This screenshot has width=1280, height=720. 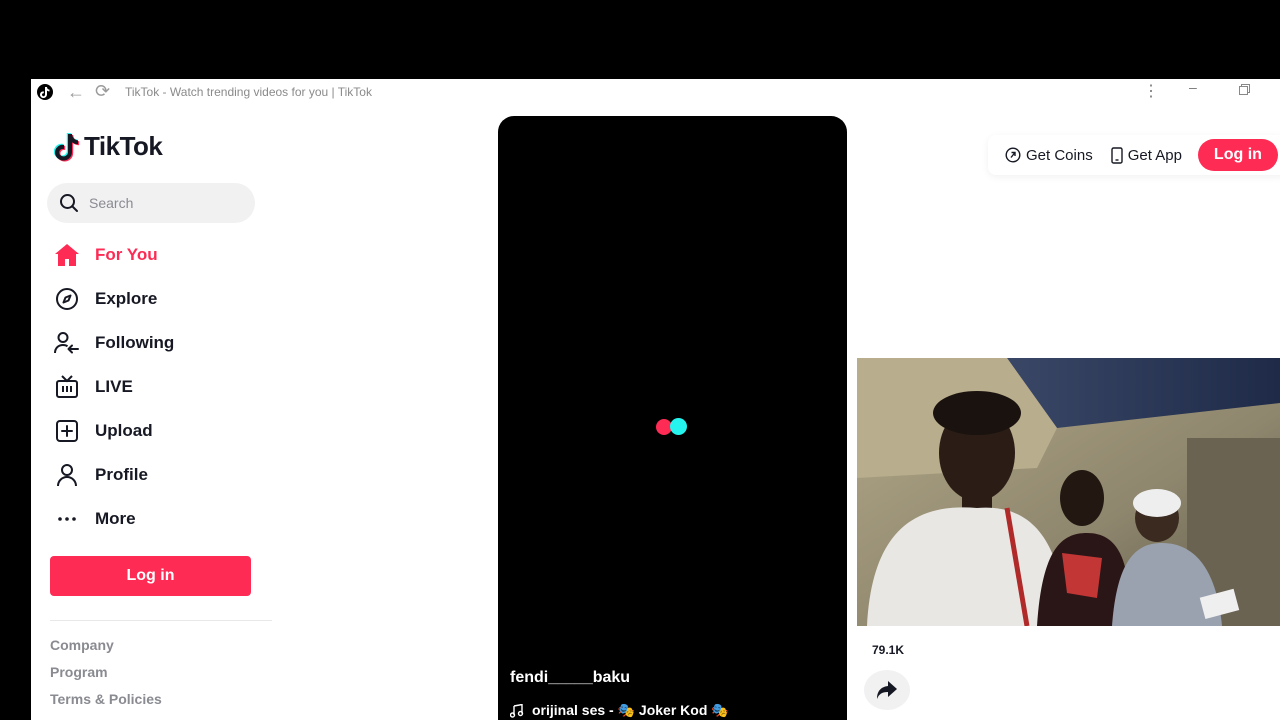 What do you see at coordinates (1013, 155) in the screenshot?
I see `coin-icon` at bounding box center [1013, 155].